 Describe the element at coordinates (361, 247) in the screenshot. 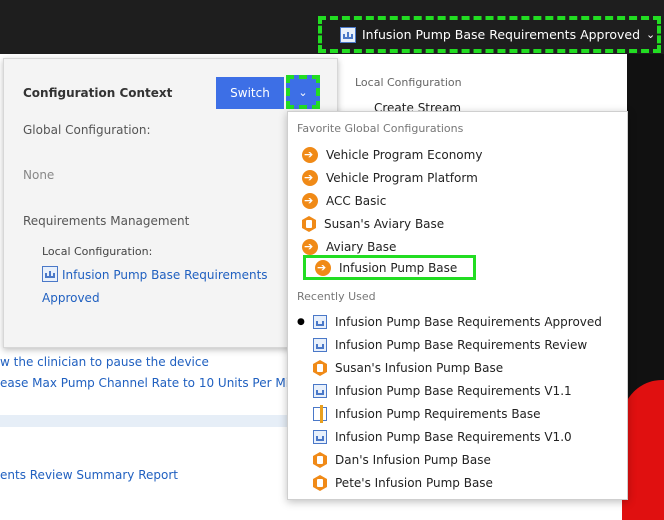

I see `favorite-label: Aviary Base` at that location.